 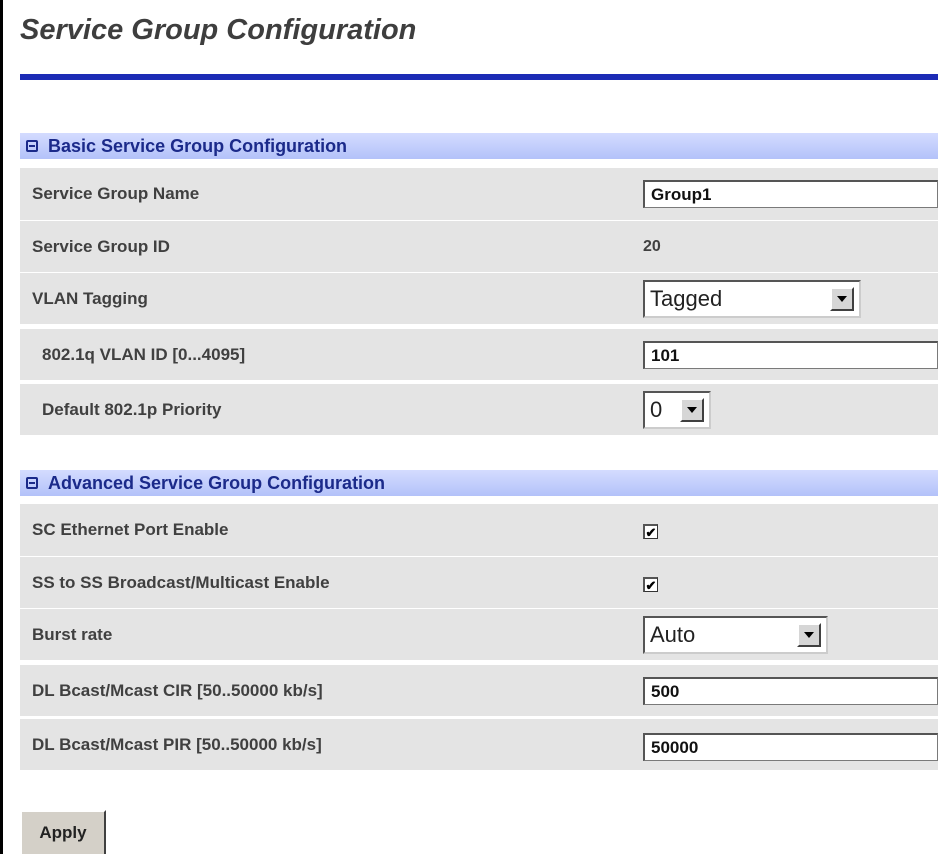 What do you see at coordinates (752, 299) in the screenshot?
I see `vlan-tagging-select: Tagged` at bounding box center [752, 299].